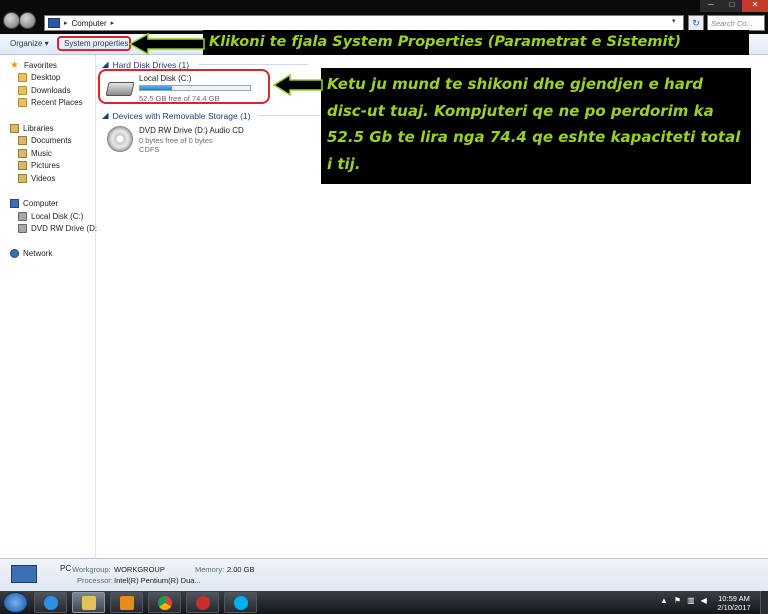 The width and height of the screenshot is (768, 614). Describe the element at coordinates (15, 602) in the screenshot. I see `start-button` at that location.